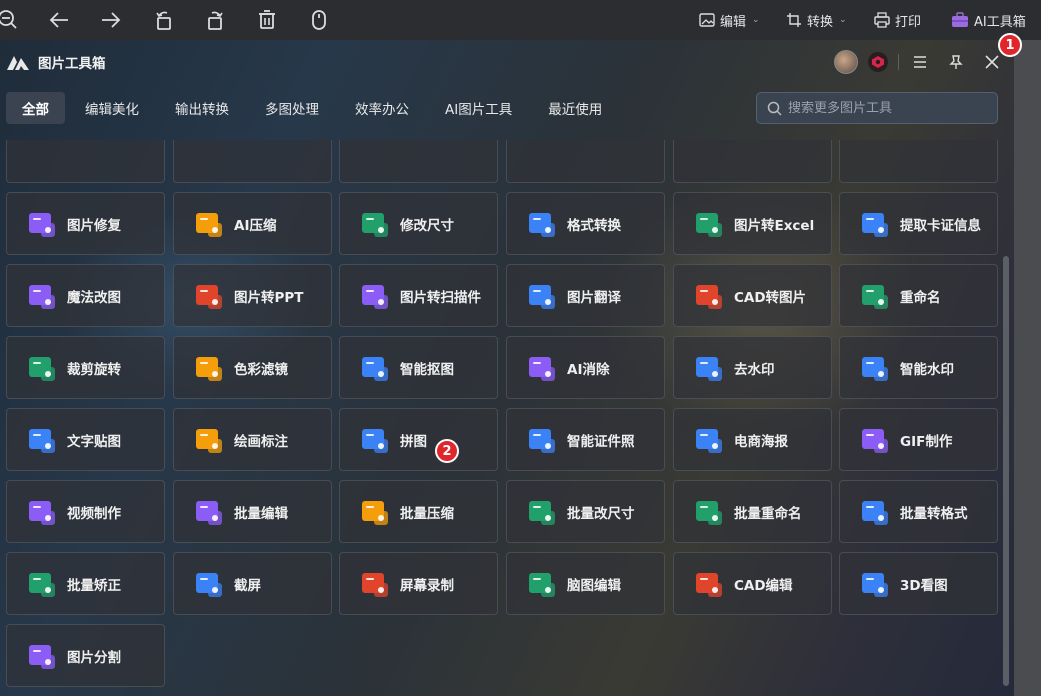  What do you see at coordinates (794, 20) in the screenshot?
I see `crop-icon` at bounding box center [794, 20].